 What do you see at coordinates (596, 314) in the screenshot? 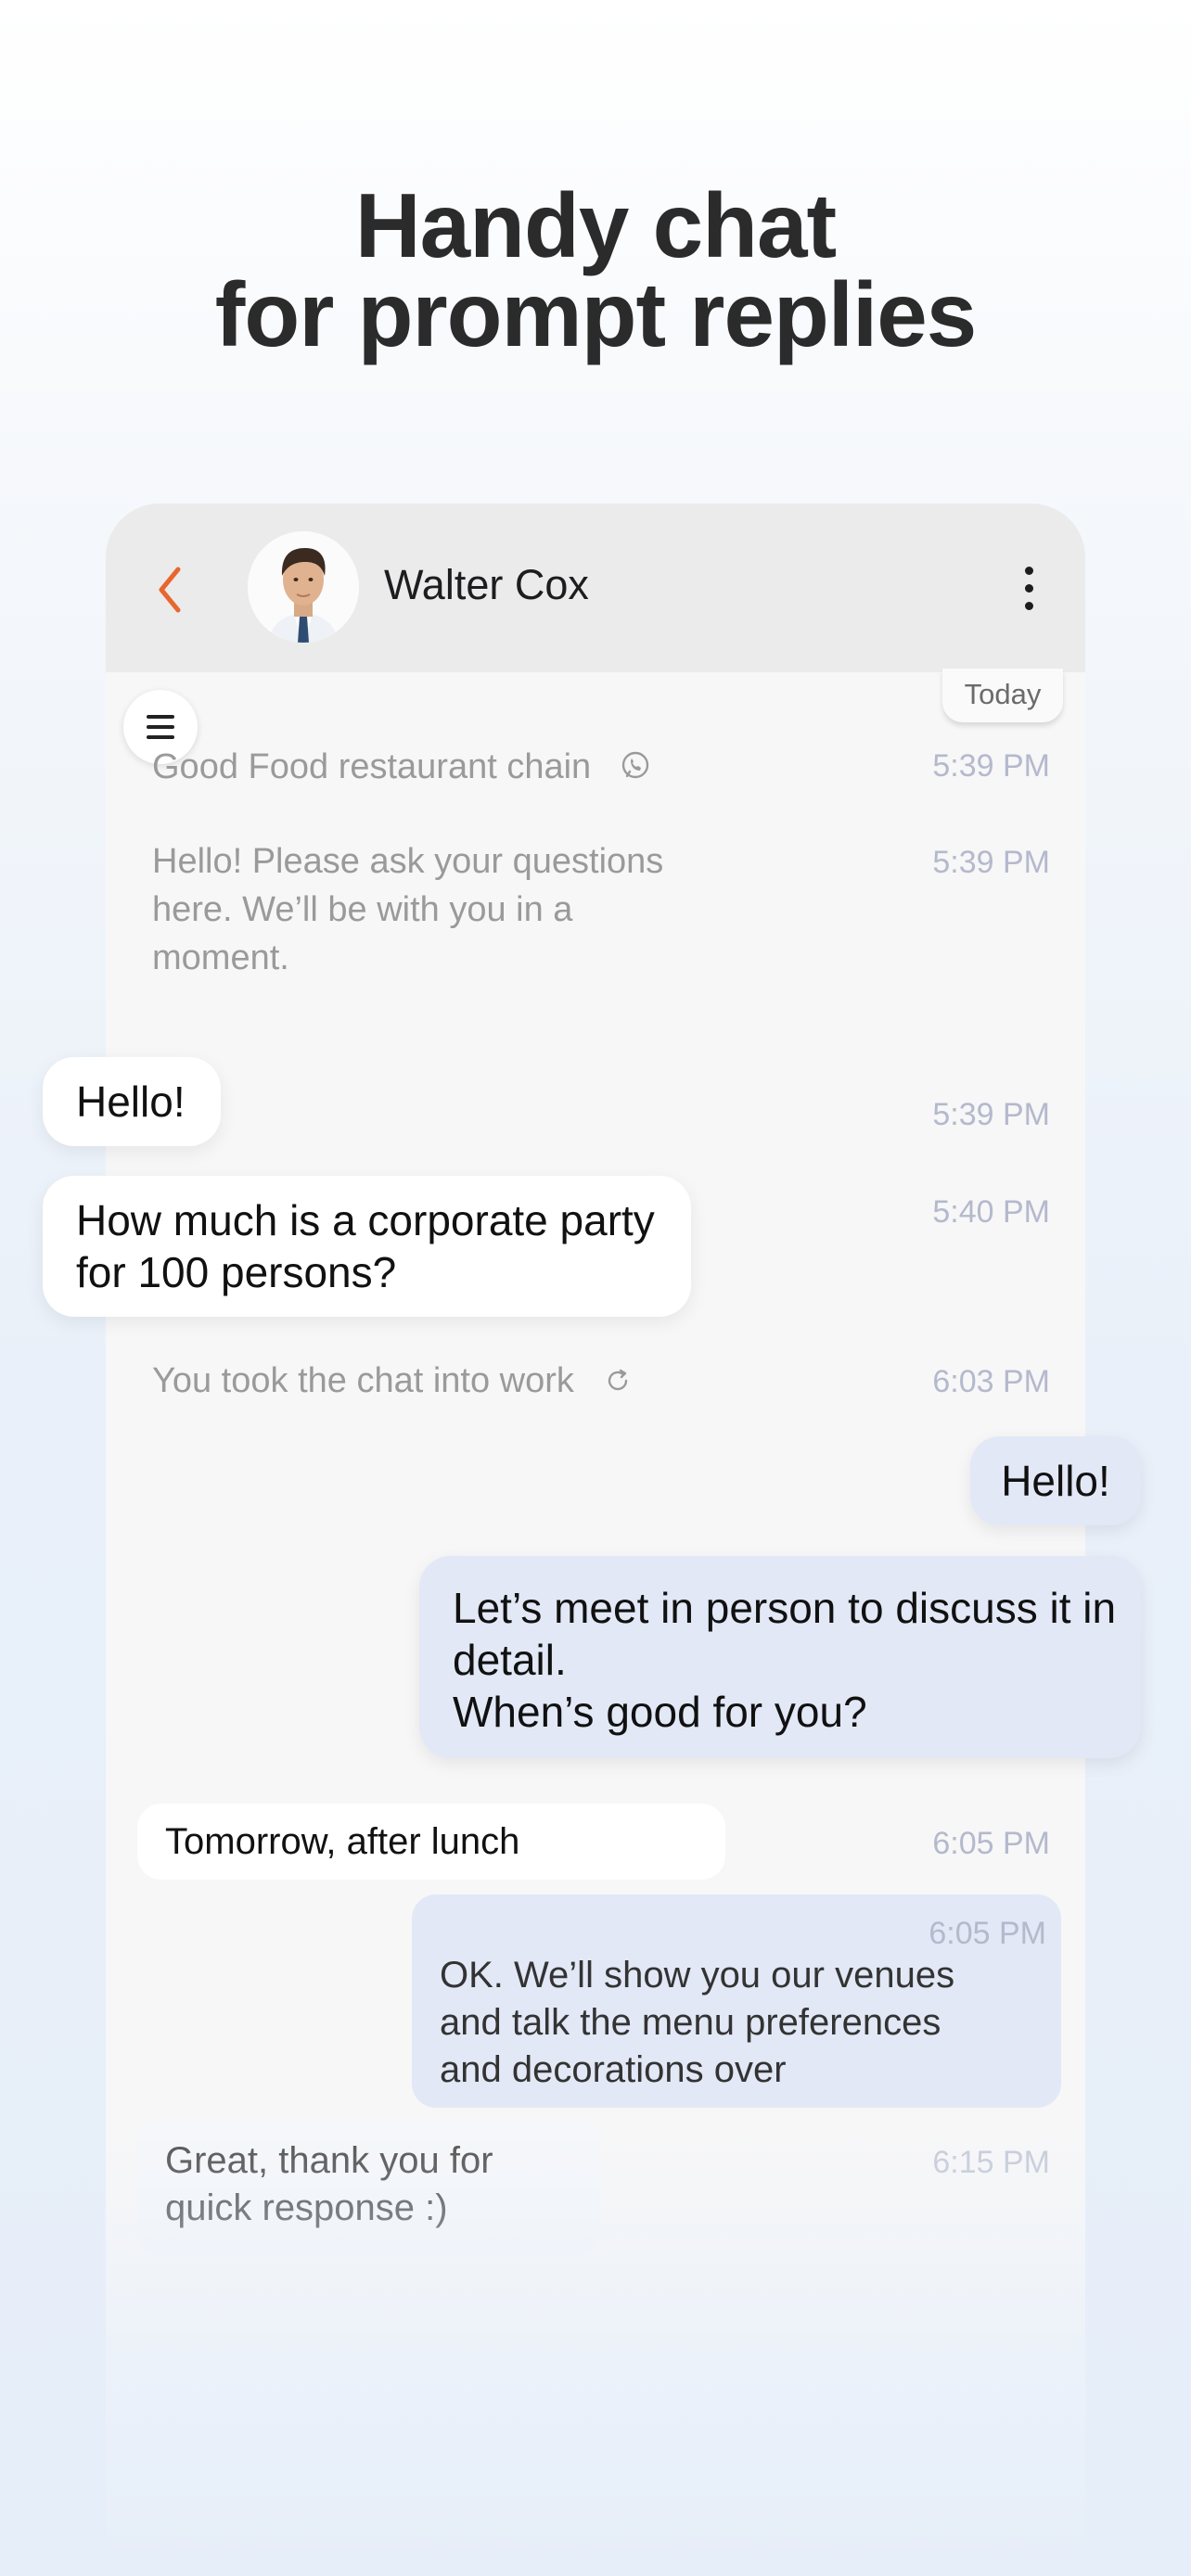
I see `headline-line-2: for prompt replies` at bounding box center [596, 314].